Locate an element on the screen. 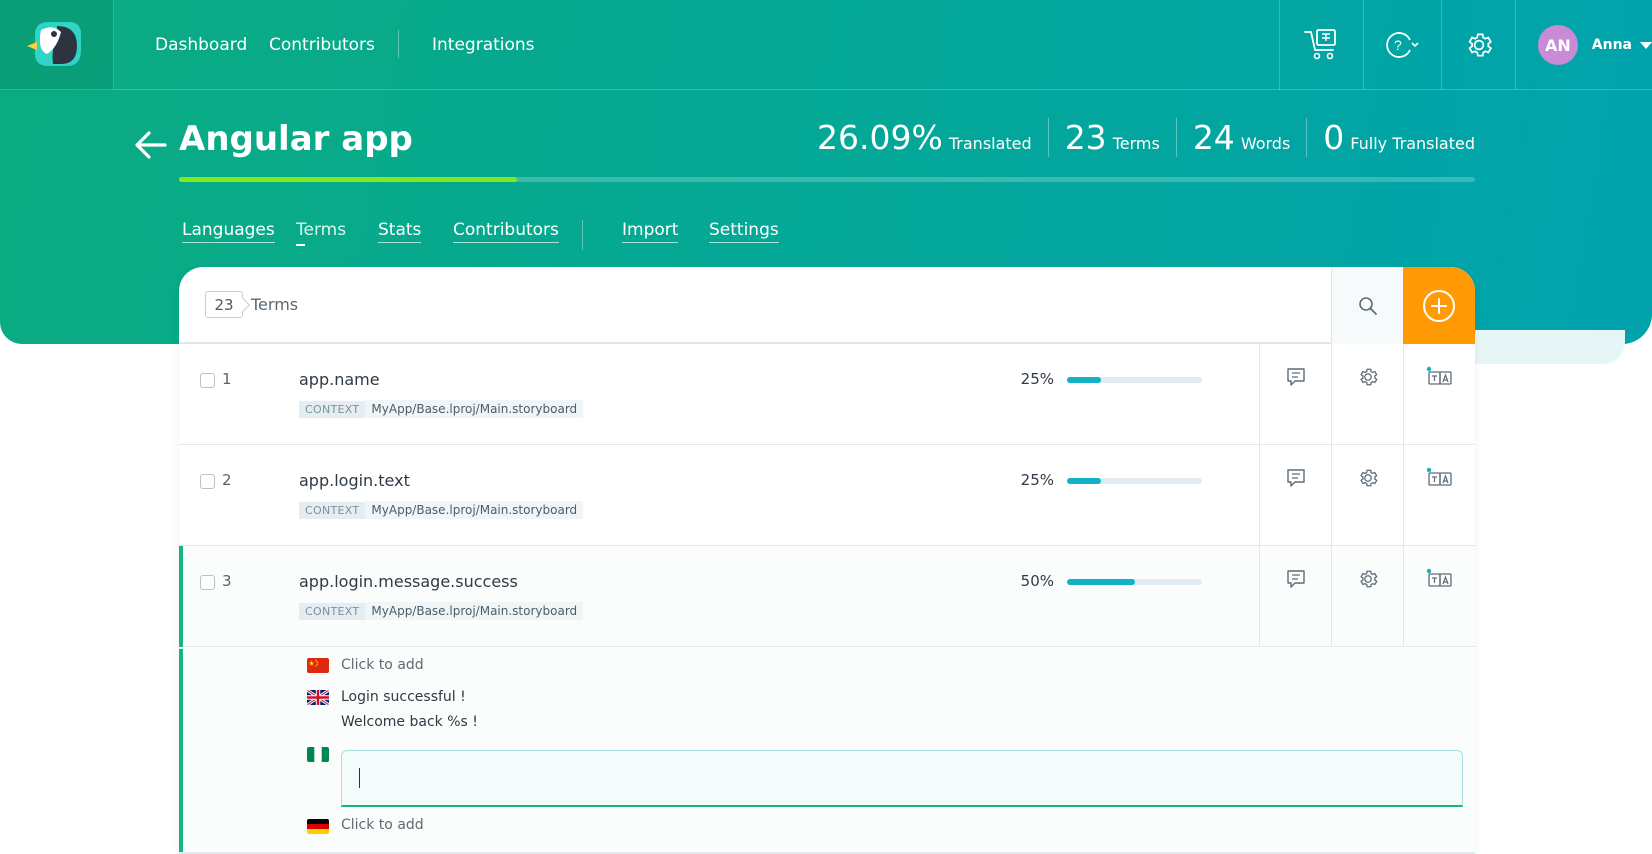 The height and width of the screenshot is (854, 1652). click-to-add-german: Click to add is located at coordinates (382, 825).